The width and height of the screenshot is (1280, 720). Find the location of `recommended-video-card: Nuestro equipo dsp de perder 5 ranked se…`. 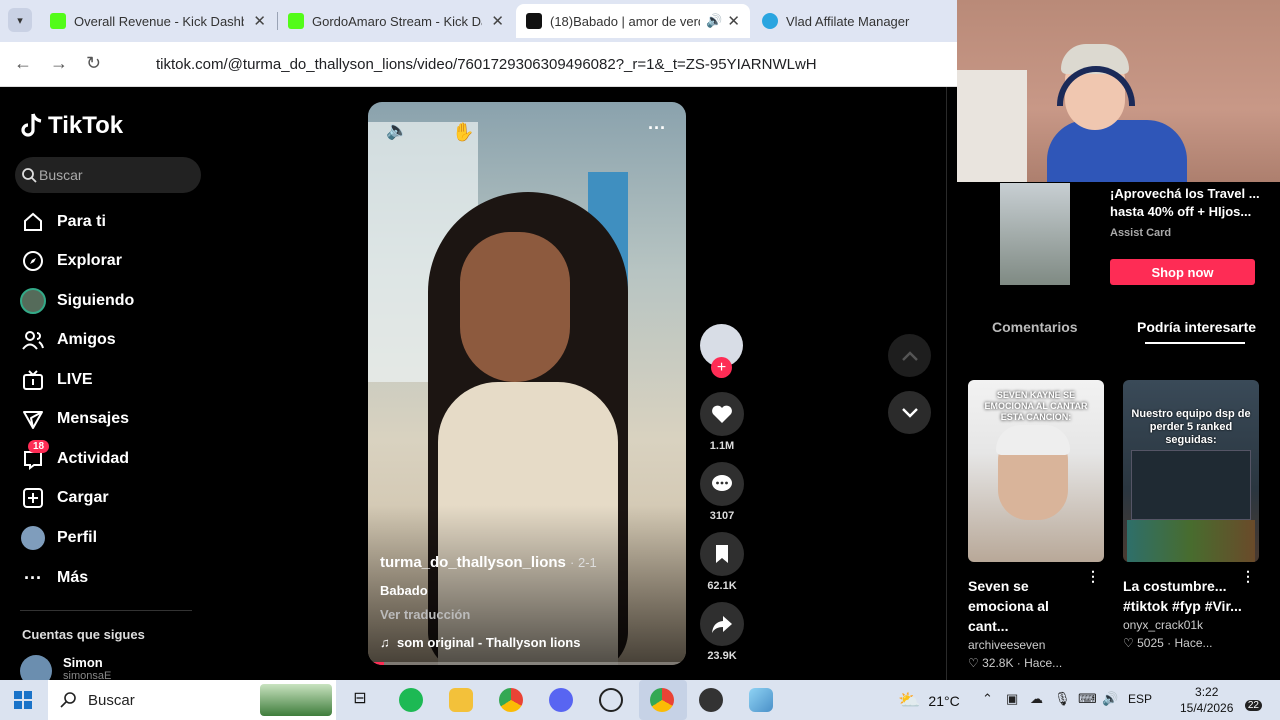

recommended-video-card: Nuestro equipo dsp de perder 5 ranked se… is located at coordinates (1191, 515).